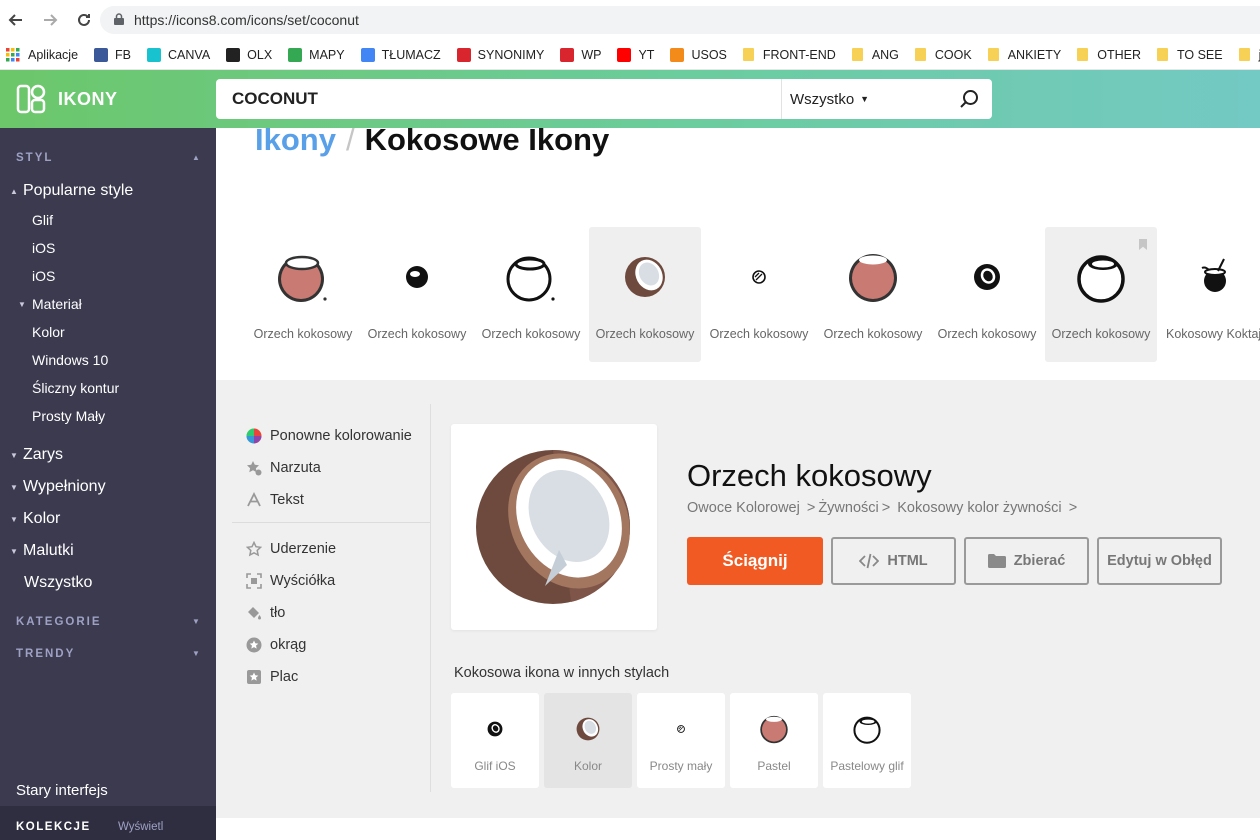 This screenshot has height=840, width=1260. I want to click on option-stroke: Uderzenie, so click(291, 549).